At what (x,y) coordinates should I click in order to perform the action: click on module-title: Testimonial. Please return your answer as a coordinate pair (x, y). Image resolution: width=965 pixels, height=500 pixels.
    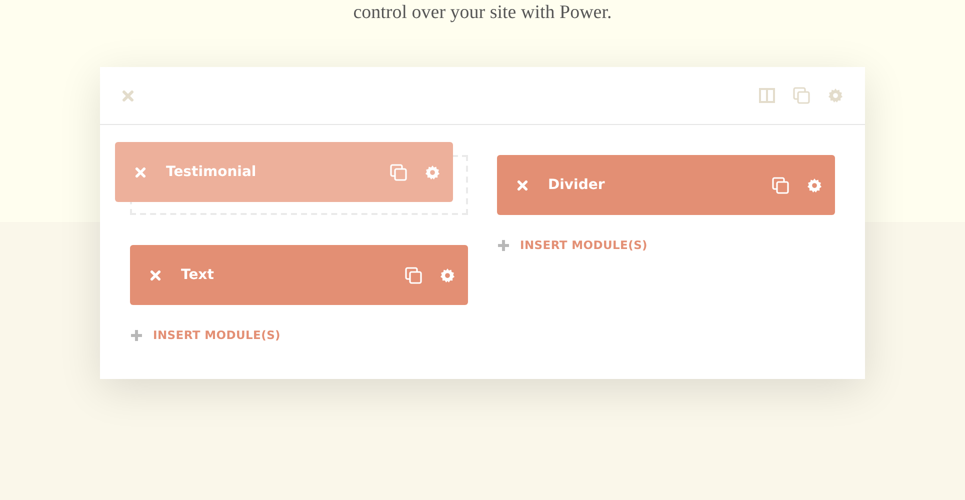
    Looking at the image, I should click on (212, 172).